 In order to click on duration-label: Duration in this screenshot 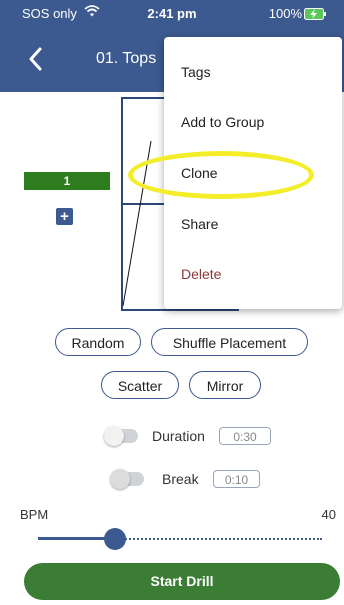, I will do `click(178, 436)`.